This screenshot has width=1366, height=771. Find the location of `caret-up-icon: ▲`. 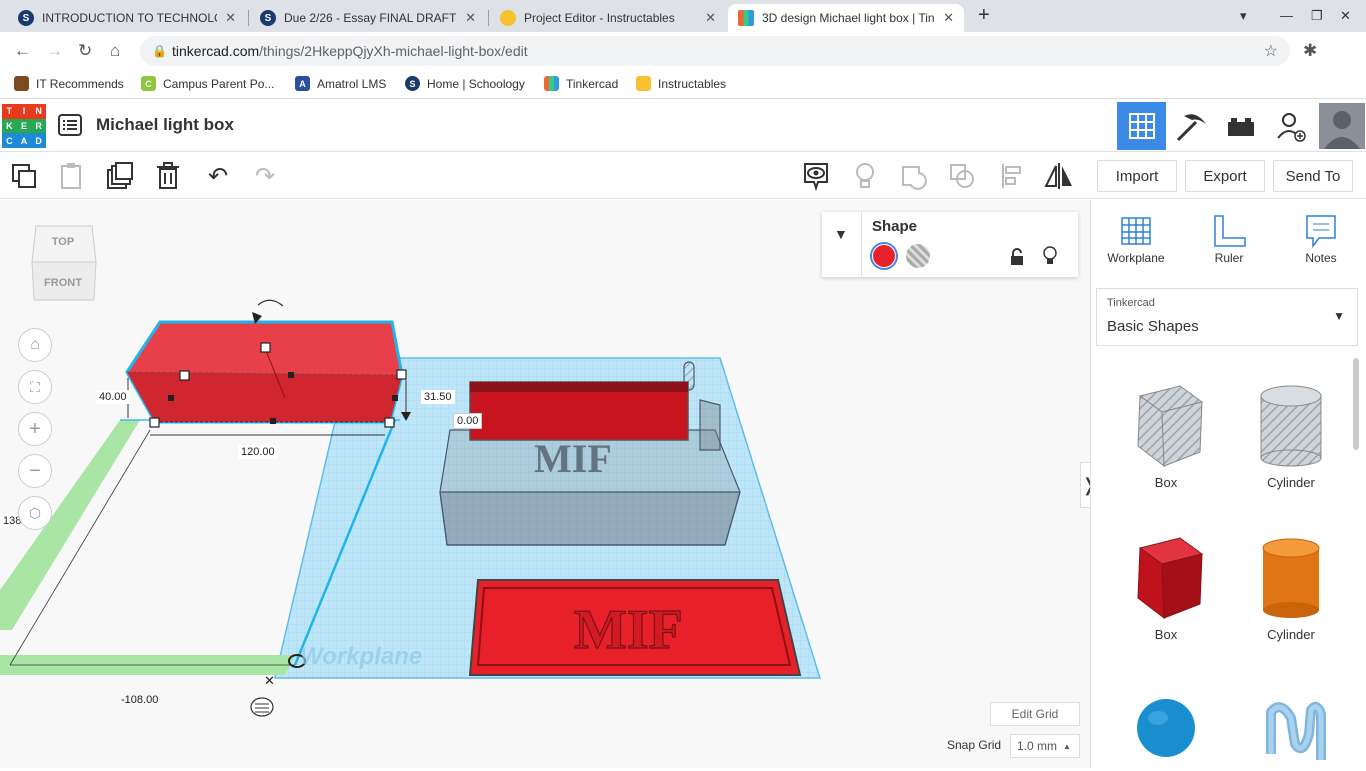

caret-up-icon: ▲ is located at coordinates (1067, 746).